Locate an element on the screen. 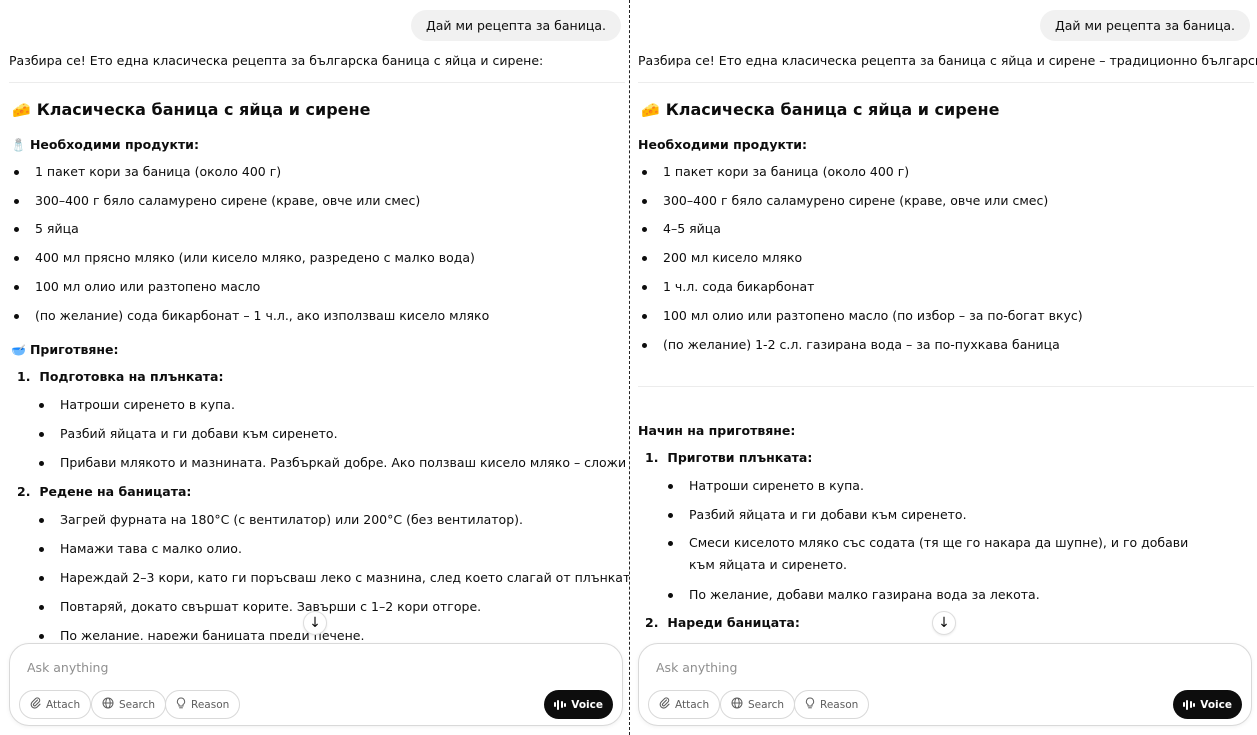  prep-title: 🥣 Приготвяне: is located at coordinates (65, 349).